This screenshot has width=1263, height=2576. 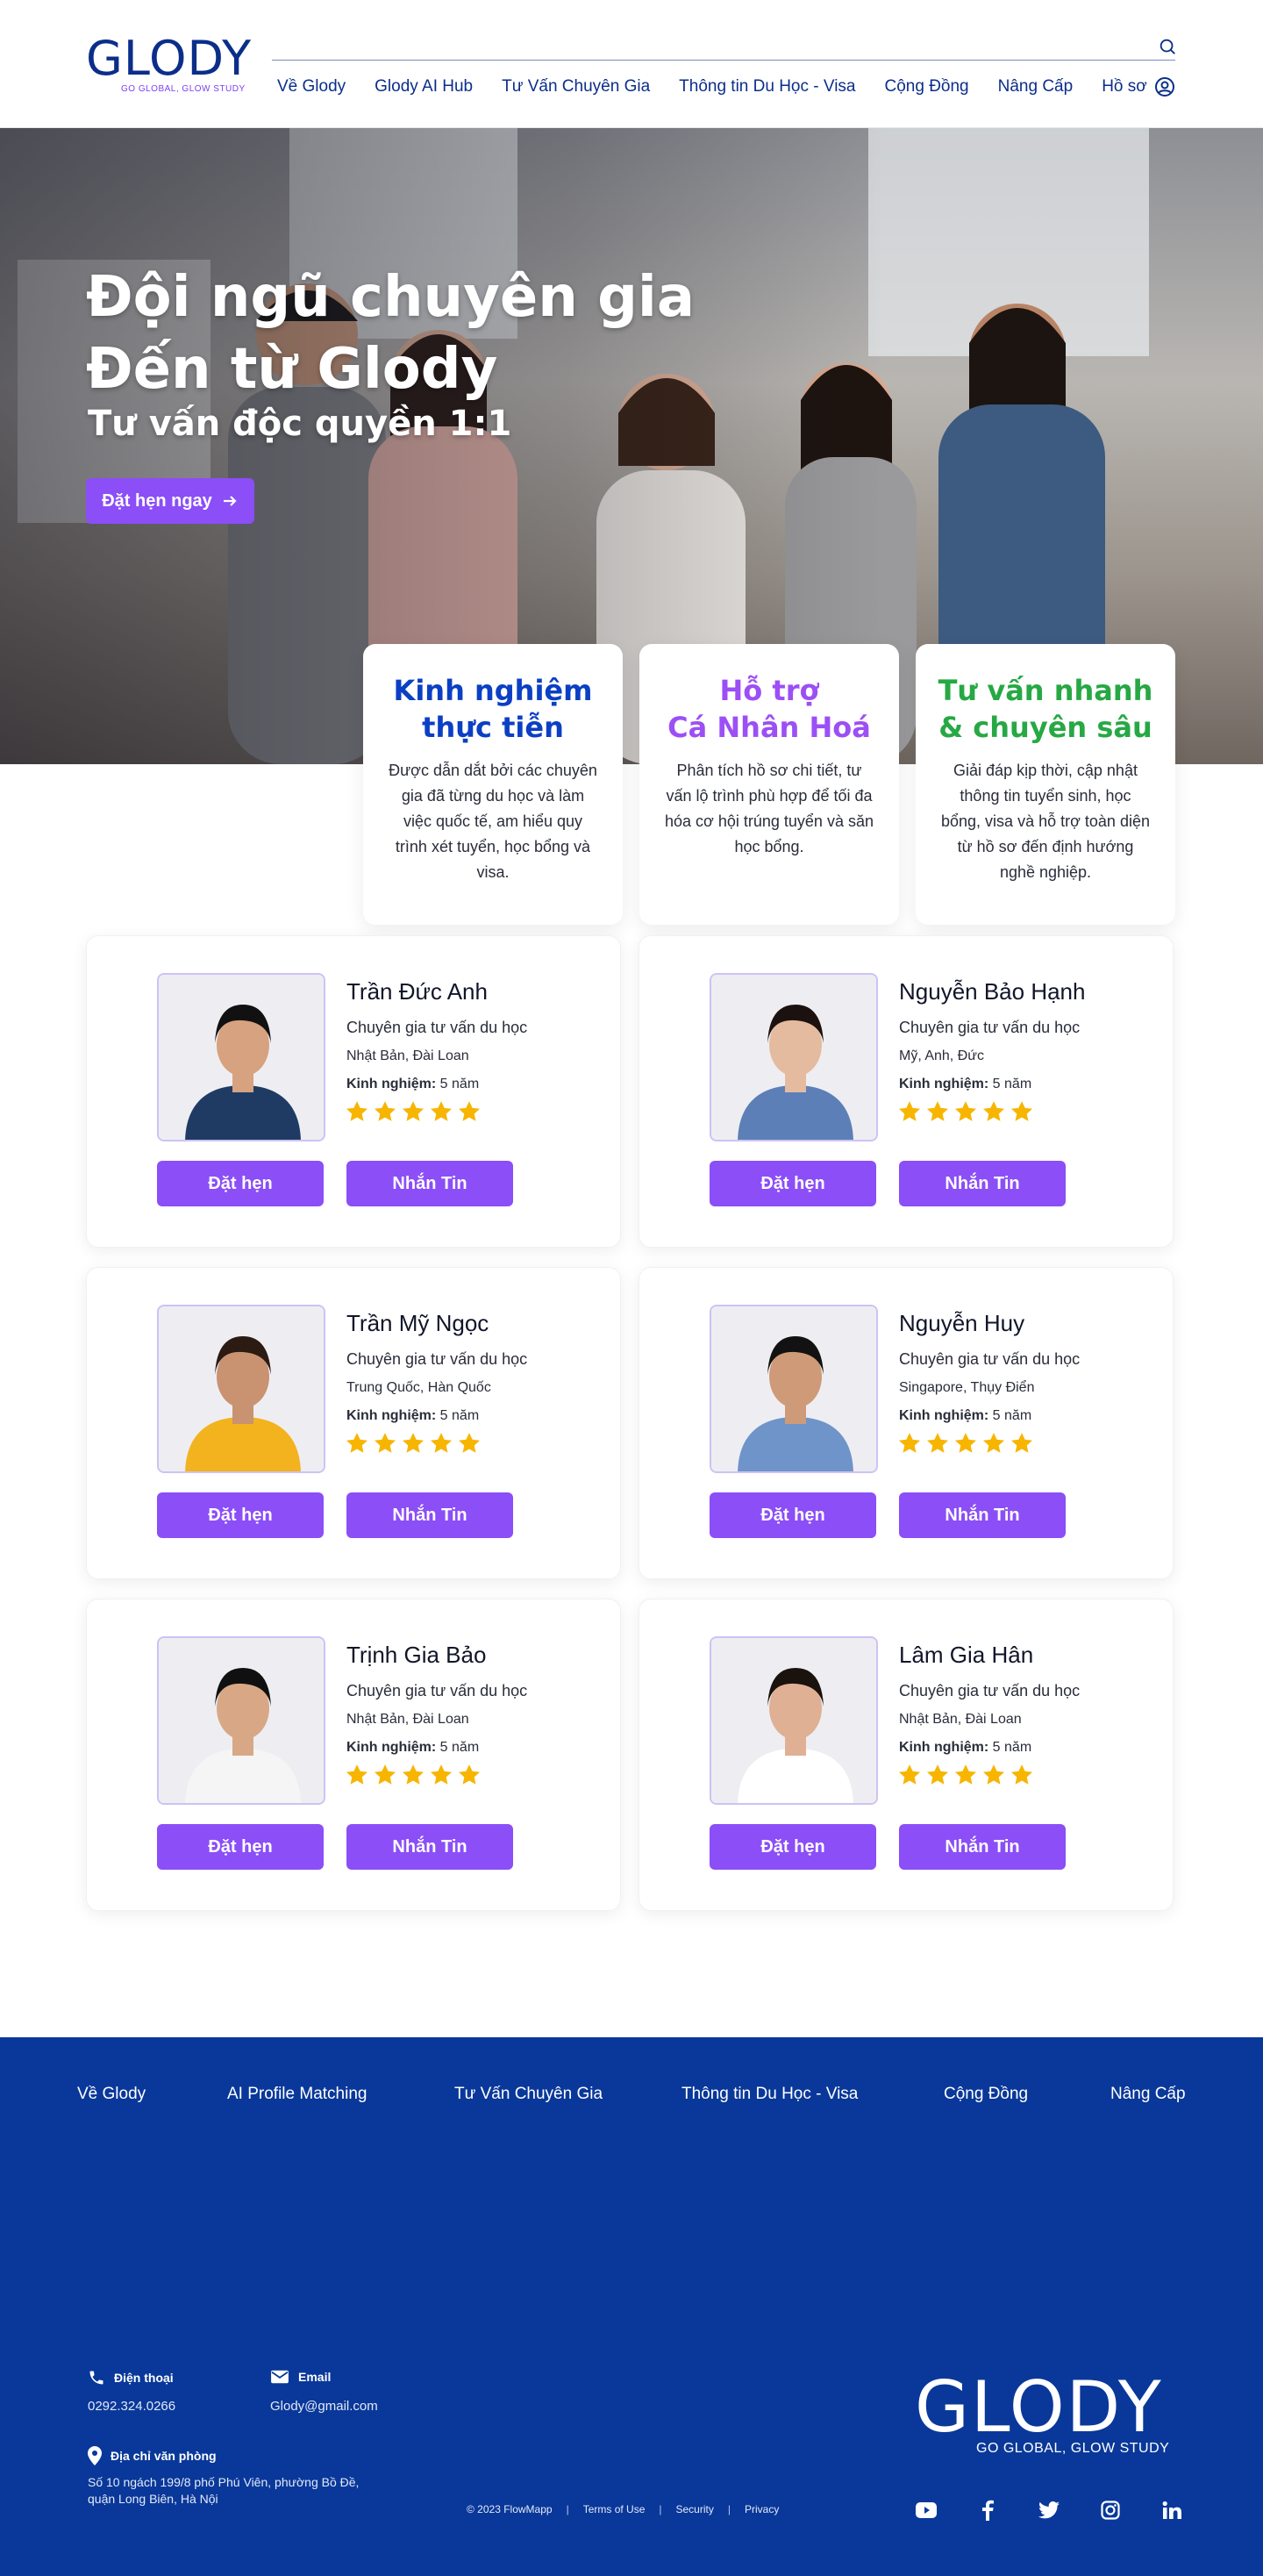 I want to click on nav-profile: Hồ sơ, so click(x=1138, y=86).